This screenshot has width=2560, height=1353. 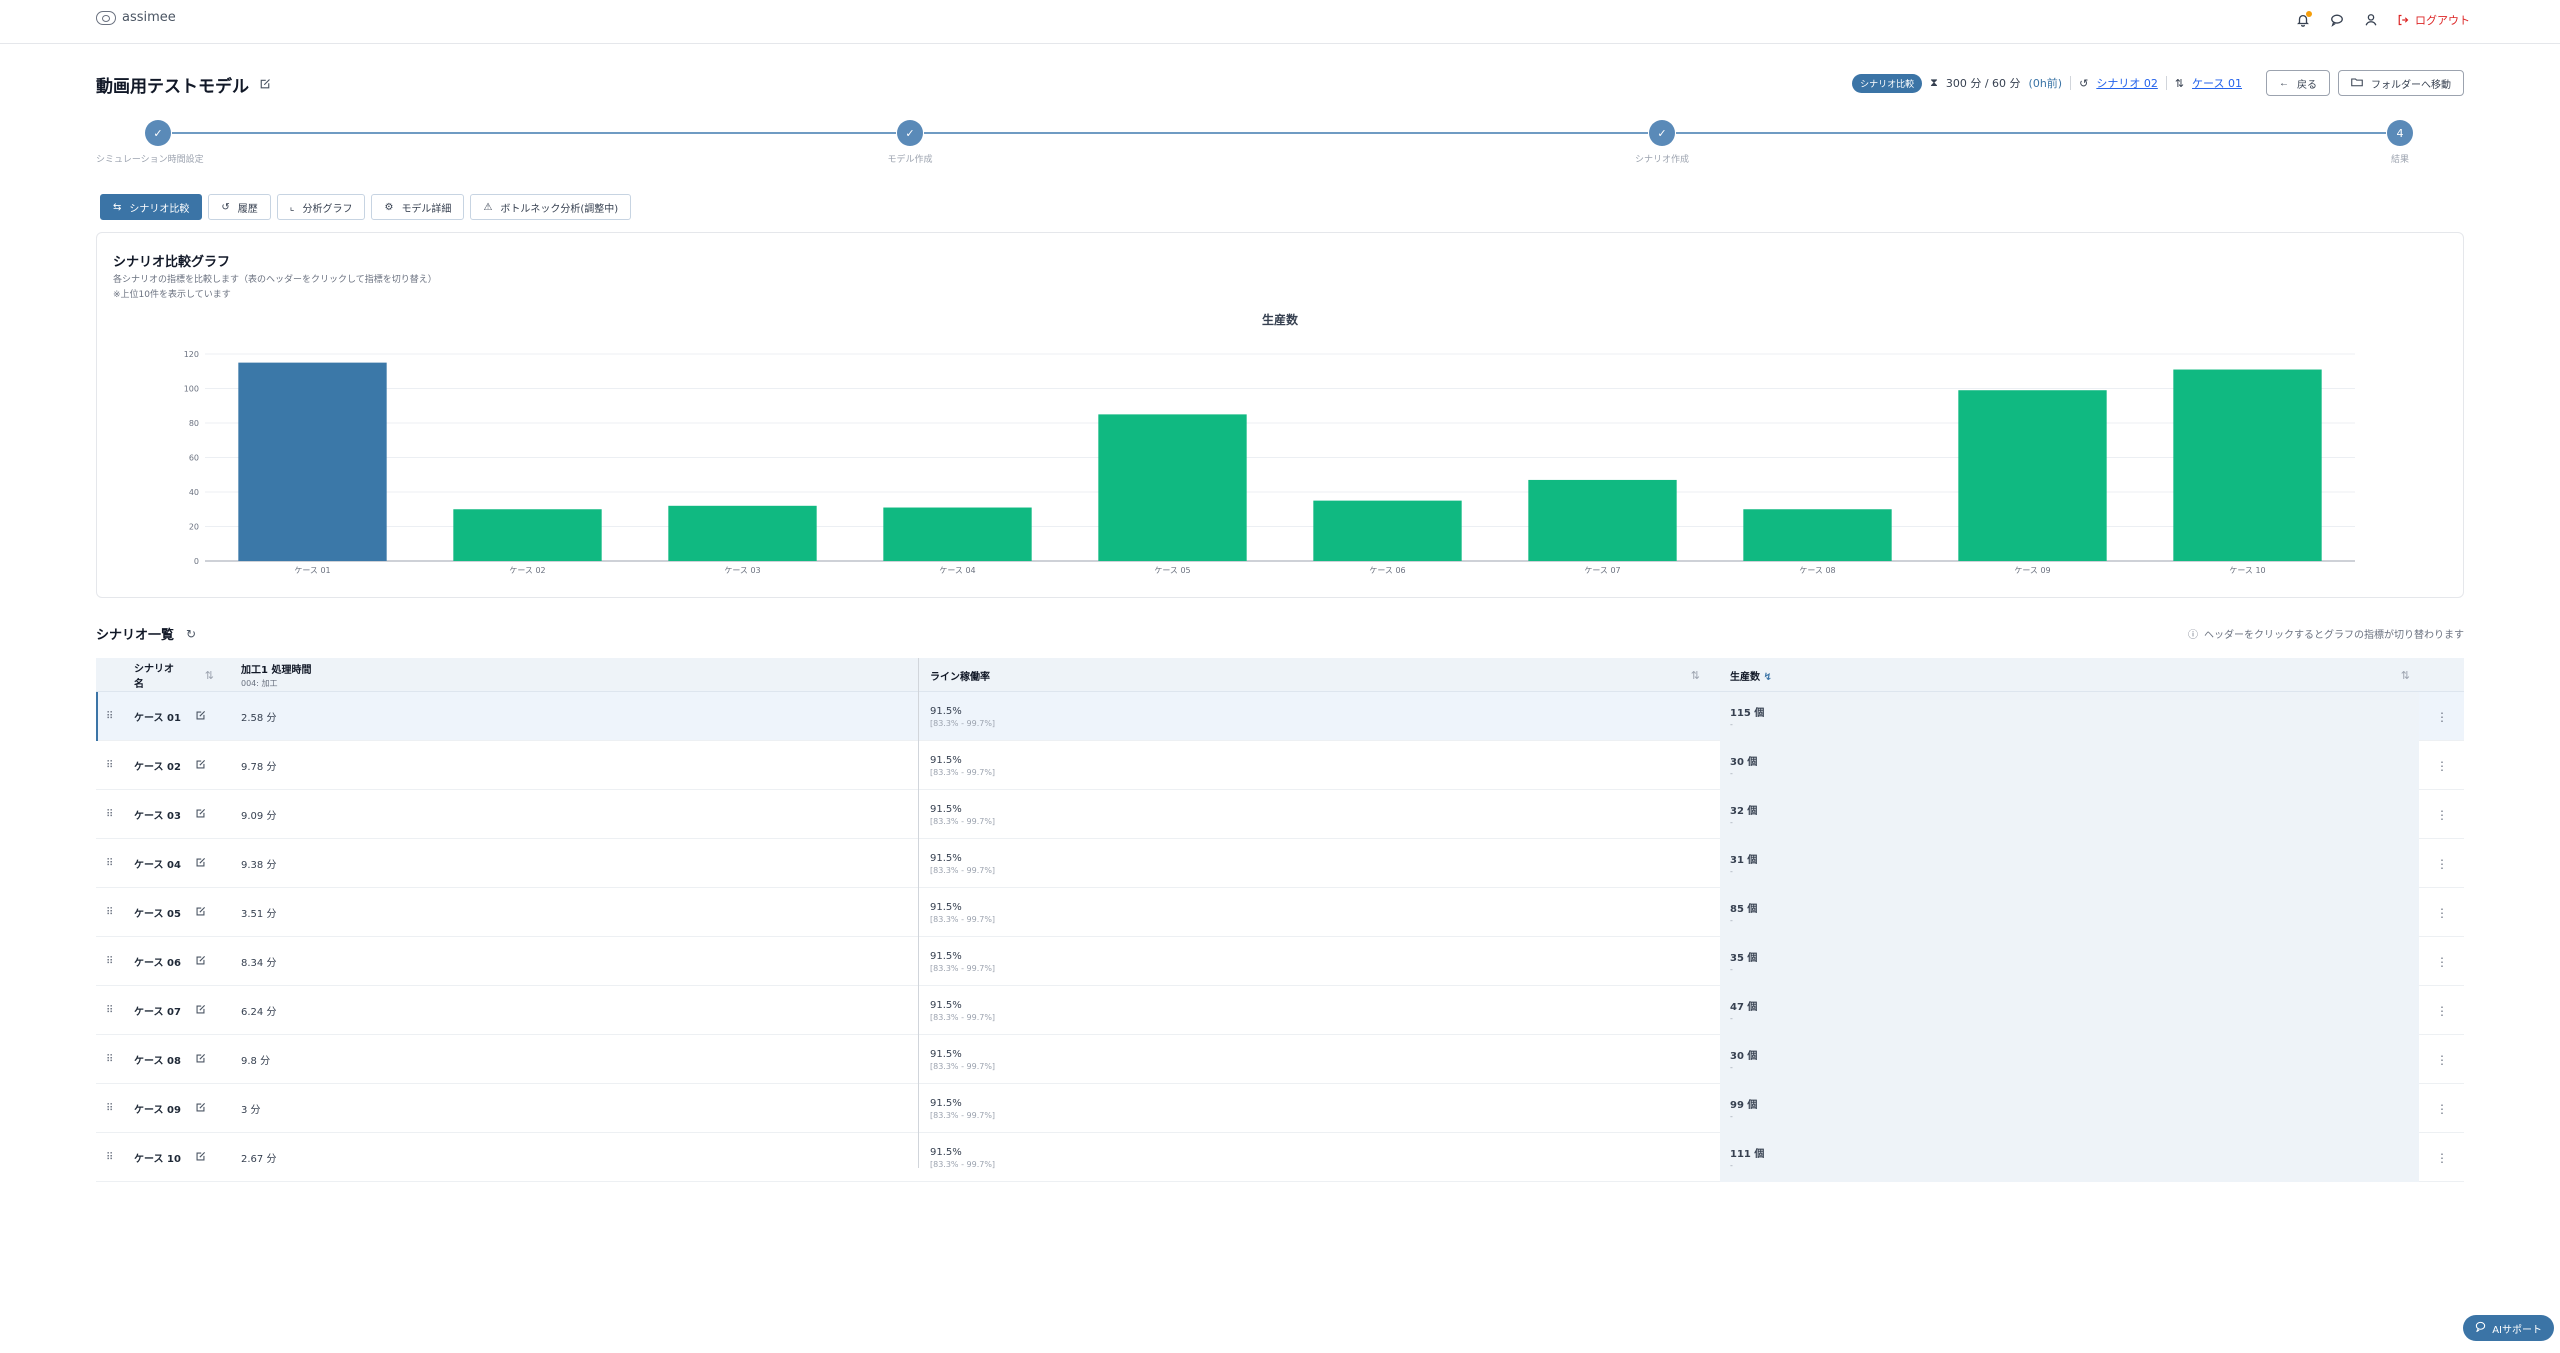 What do you see at coordinates (157, 1061) in the screenshot?
I see `scenario-name: ケース 08` at bounding box center [157, 1061].